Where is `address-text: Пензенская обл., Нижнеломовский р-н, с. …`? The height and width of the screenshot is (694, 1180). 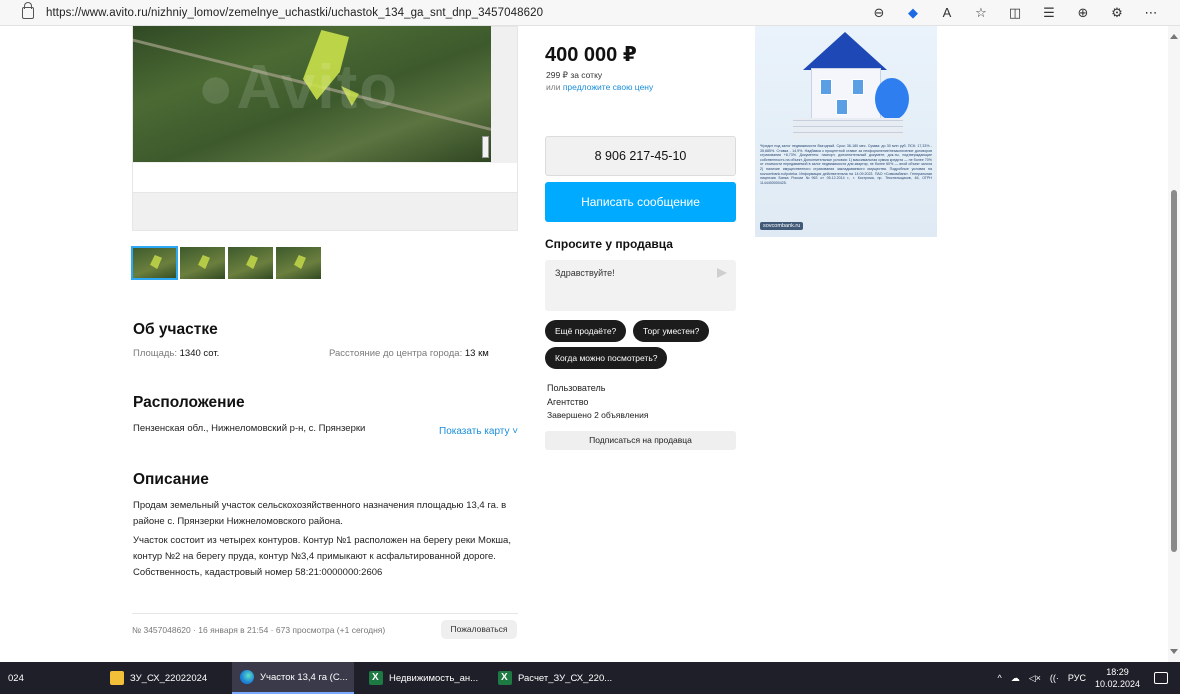 address-text: Пензенская обл., Нижнеломовский р-н, с. … is located at coordinates (249, 428).